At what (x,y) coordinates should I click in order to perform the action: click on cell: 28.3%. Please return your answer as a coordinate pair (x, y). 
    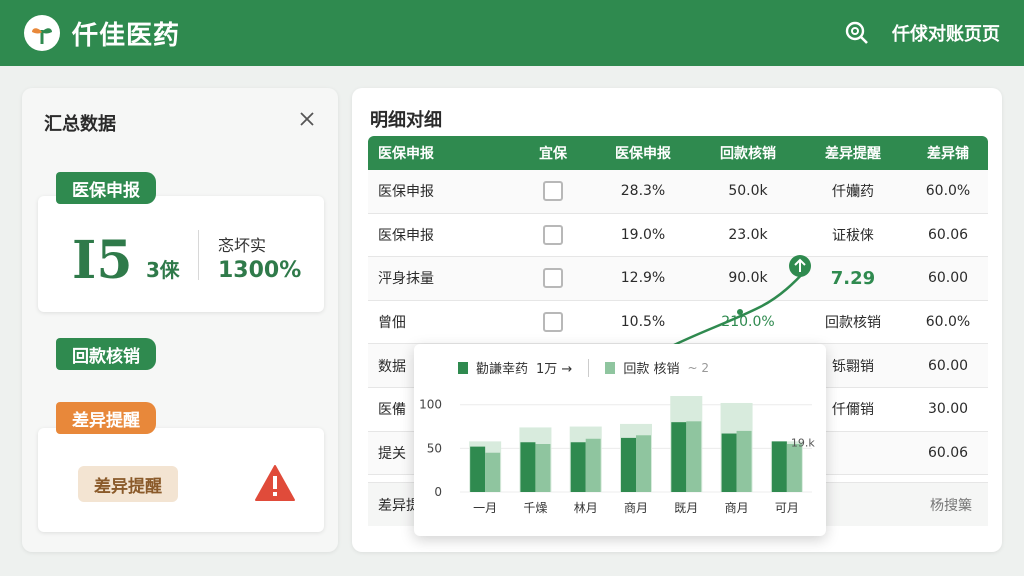
    Looking at the image, I should click on (643, 191).